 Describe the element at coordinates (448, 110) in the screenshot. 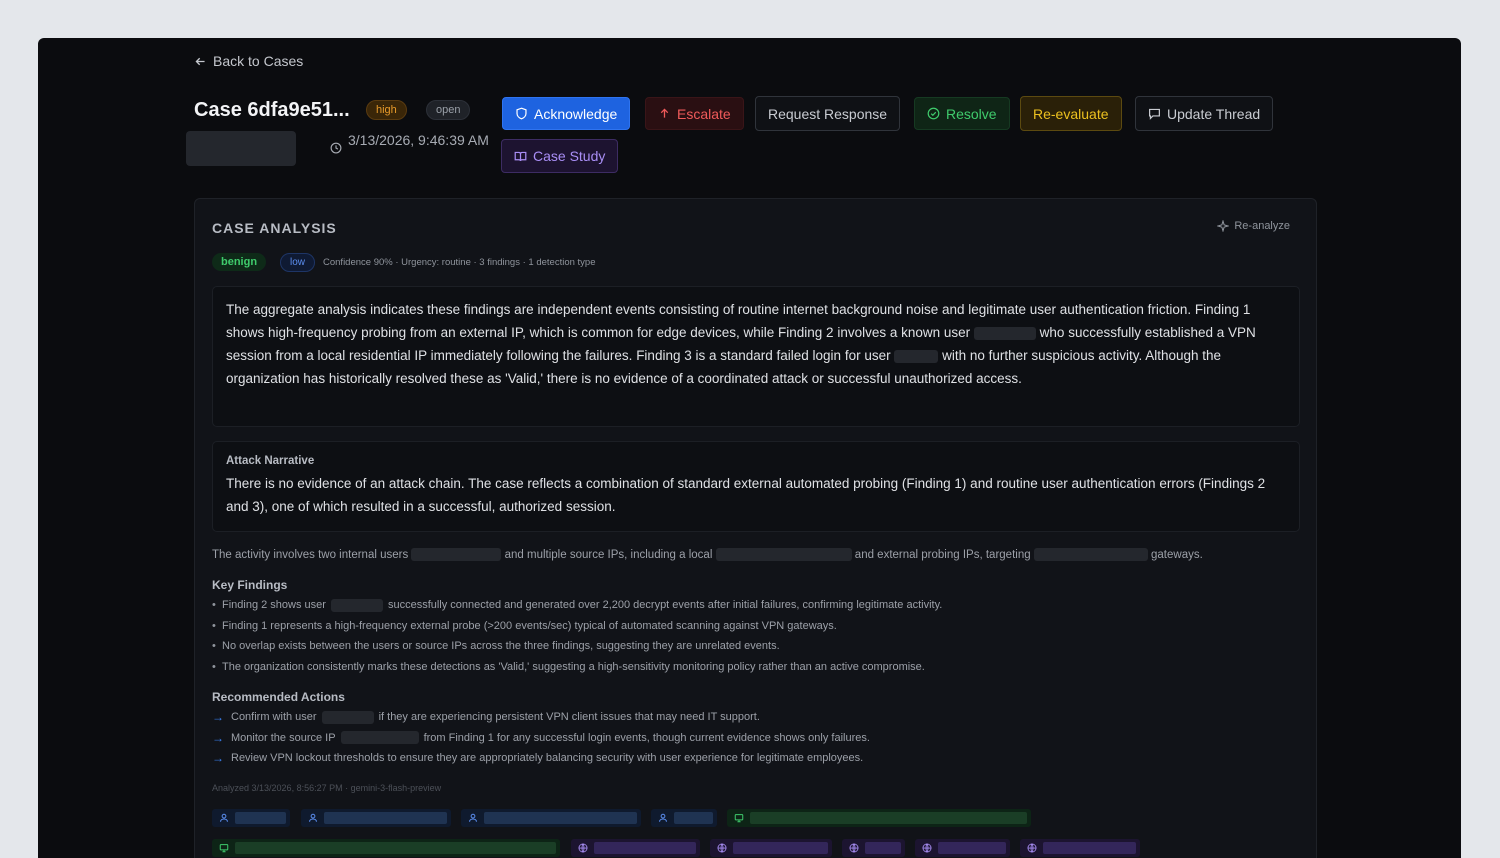

I see `status-badge: open` at that location.